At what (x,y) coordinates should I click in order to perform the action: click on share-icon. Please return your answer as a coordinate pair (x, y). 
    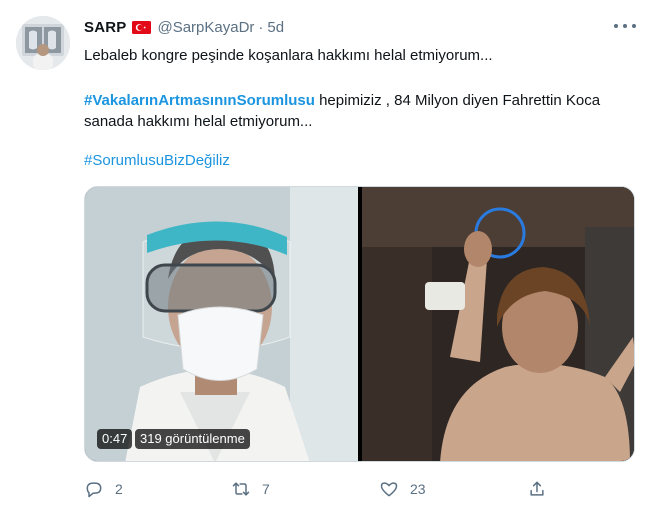
    Looking at the image, I should click on (537, 488).